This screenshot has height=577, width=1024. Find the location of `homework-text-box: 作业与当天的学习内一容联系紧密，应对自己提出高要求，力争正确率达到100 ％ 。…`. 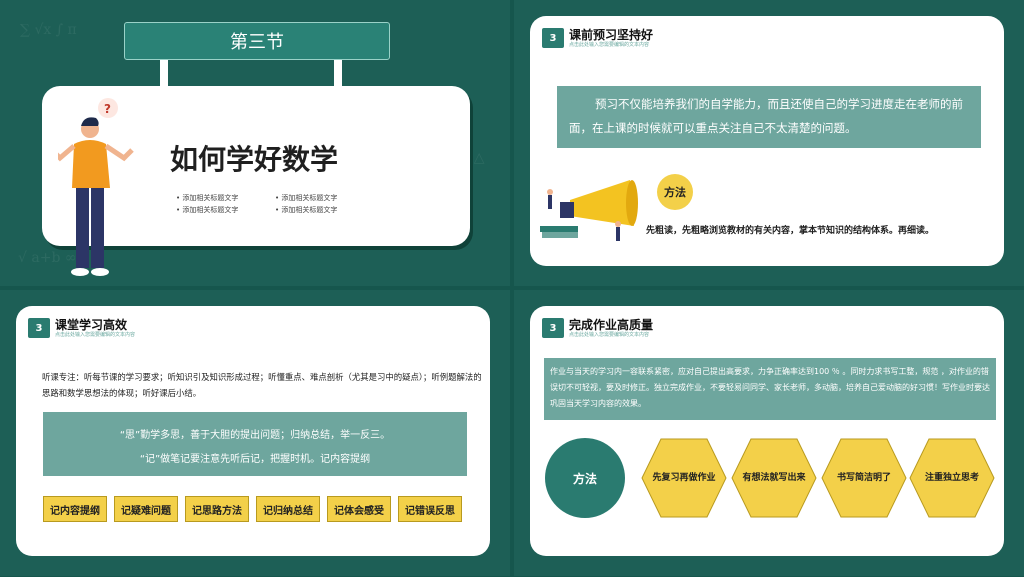

homework-text-box: 作业与当天的学习内一容联系紧密，应对自己提出高要求，力争正确率达到100 ％ 。… is located at coordinates (770, 389).